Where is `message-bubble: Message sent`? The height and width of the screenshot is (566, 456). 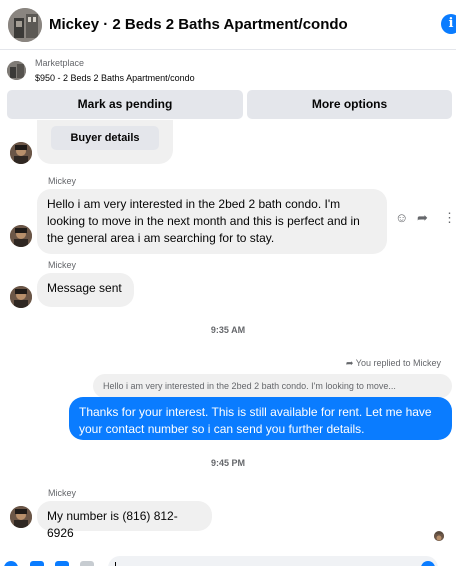 message-bubble: Message sent is located at coordinates (85, 290).